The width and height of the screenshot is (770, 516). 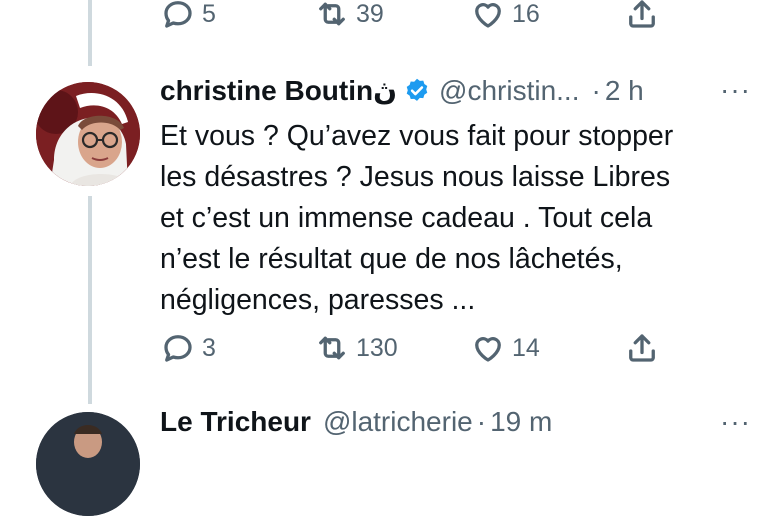 What do you see at coordinates (406, 218) in the screenshot?
I see `tweet-text-line: et c’est un immense cadeau . Tout cela` at bounding box center [406, 218].